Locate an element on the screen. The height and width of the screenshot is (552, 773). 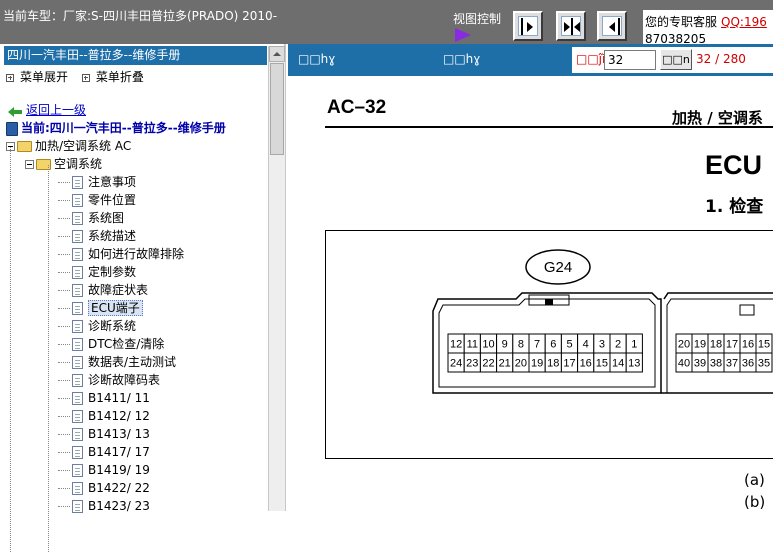
tree-item: 数据表/主动测试 is located at coordinates (117, 362).